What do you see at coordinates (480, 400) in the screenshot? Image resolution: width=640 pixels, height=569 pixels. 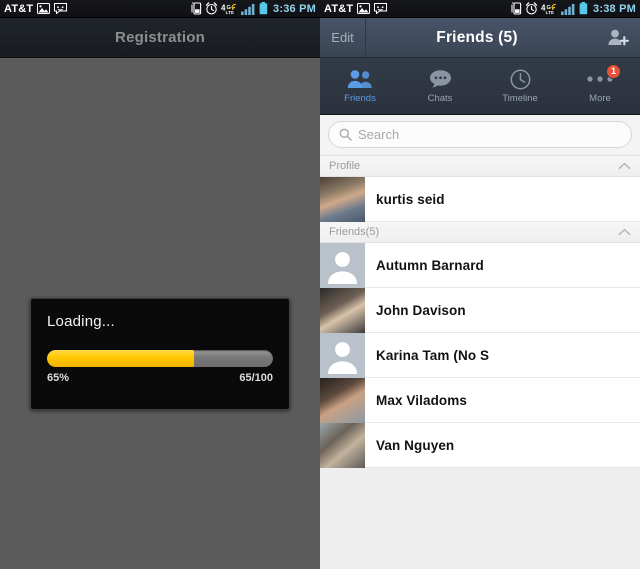 I see `list-item: Max Viladoms` at bounding box center [480, 400].